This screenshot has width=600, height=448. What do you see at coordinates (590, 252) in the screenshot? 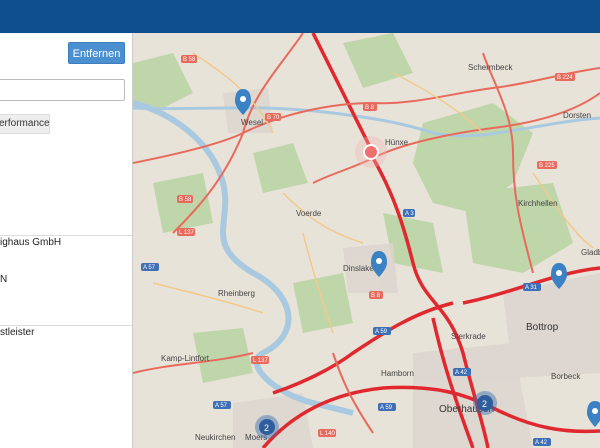
I see `town-label: Gladbeck` at bounding box center [590, 252].